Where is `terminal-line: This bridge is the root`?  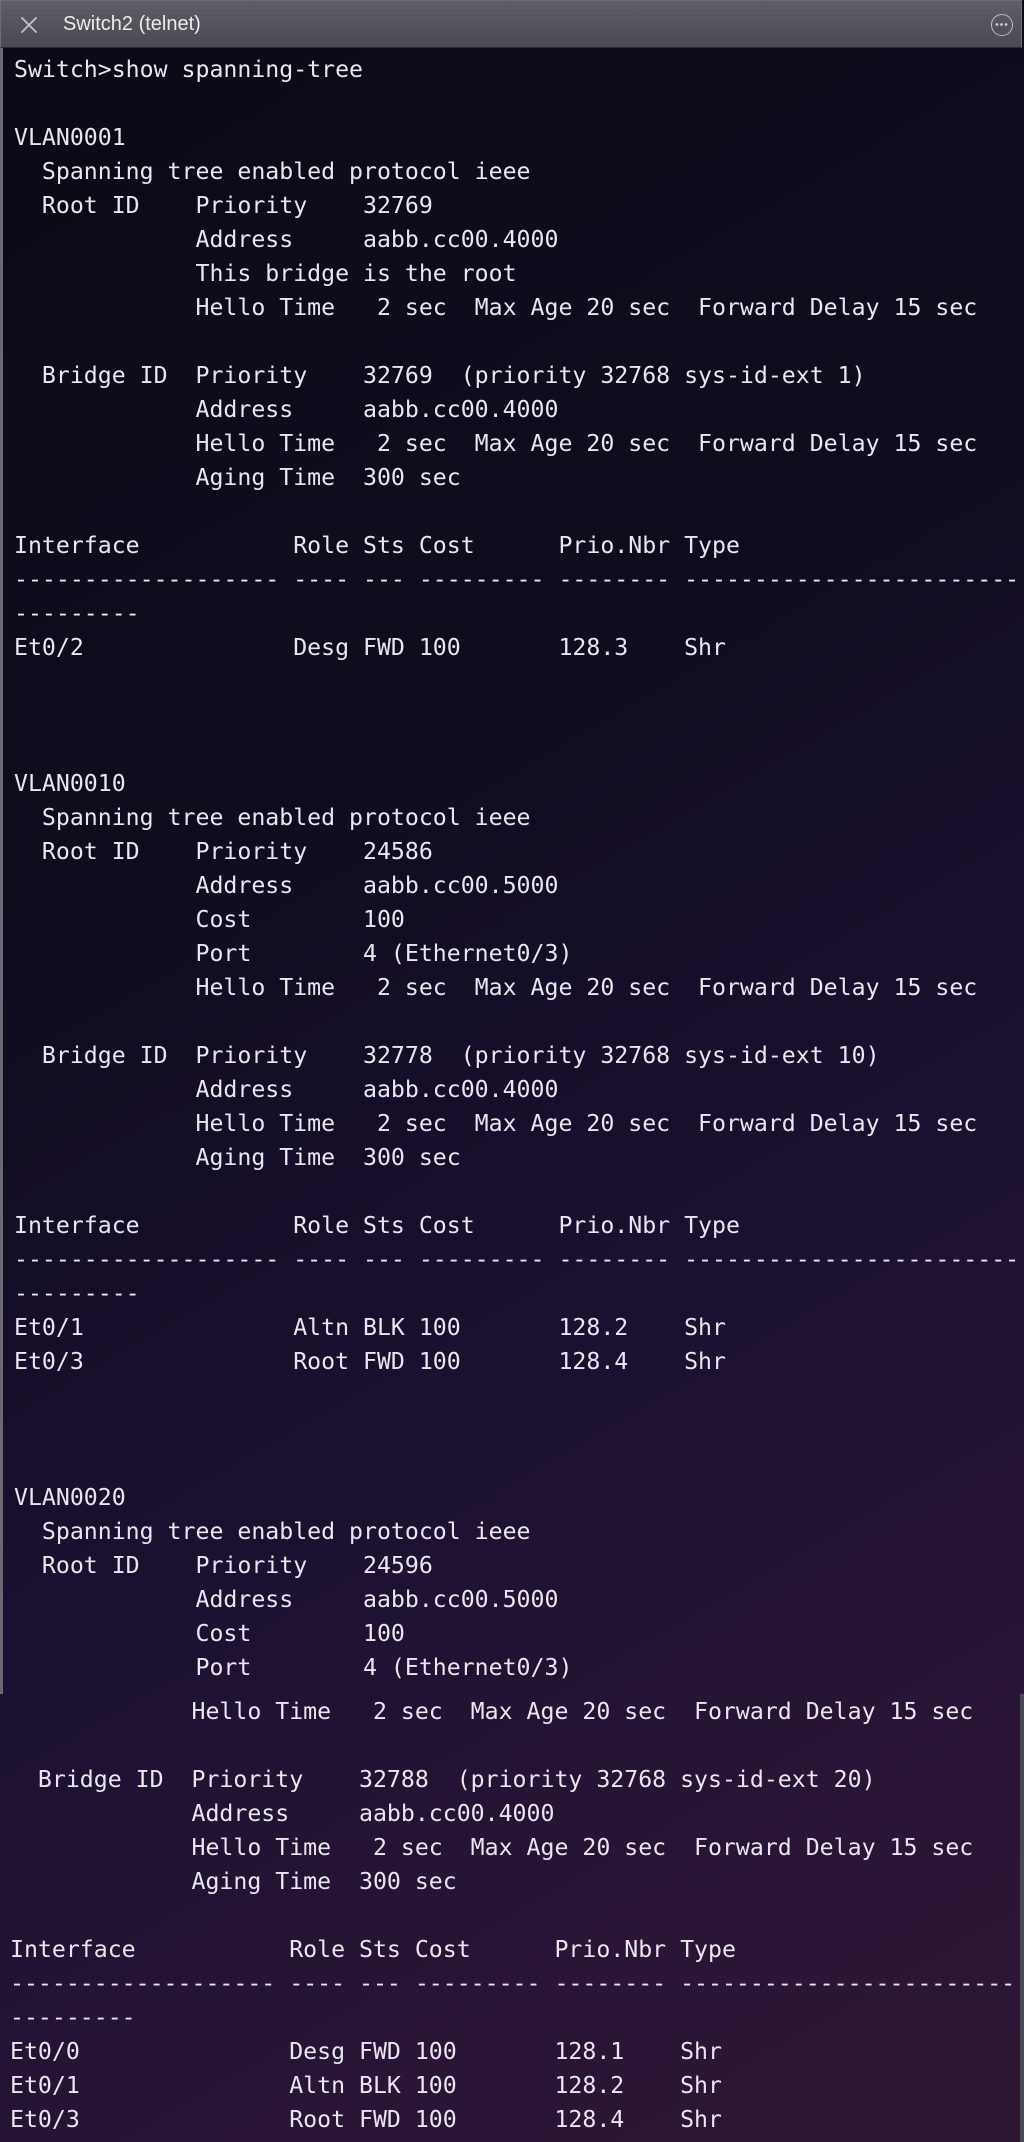 terminal-line: This bridge is the root is located at coordinates (265, 273).